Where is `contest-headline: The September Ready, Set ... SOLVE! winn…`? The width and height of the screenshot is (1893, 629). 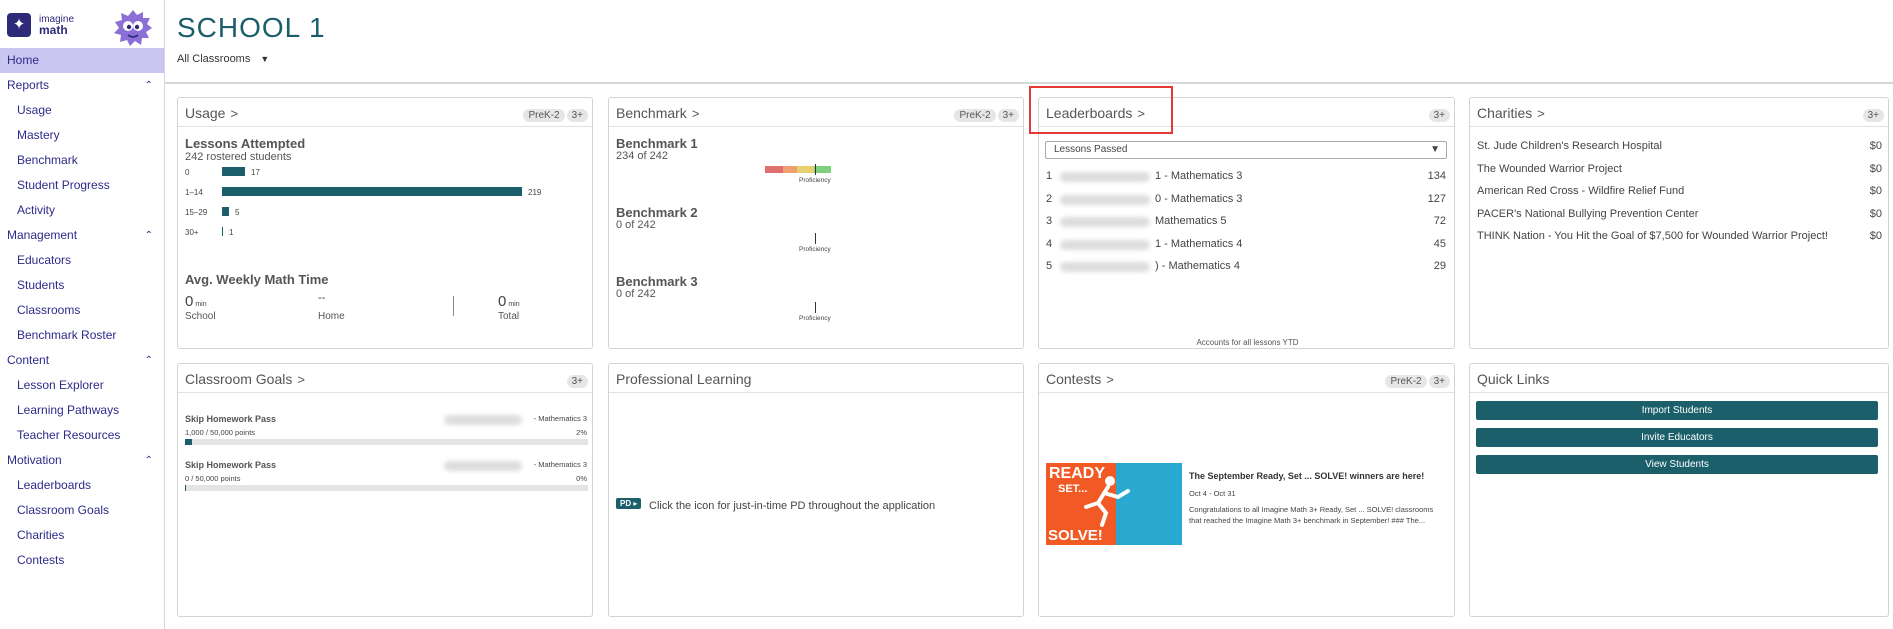
contest-headline: The September Ready, Set ... SOLVE! winn… is located at coordinates (1320, 476).